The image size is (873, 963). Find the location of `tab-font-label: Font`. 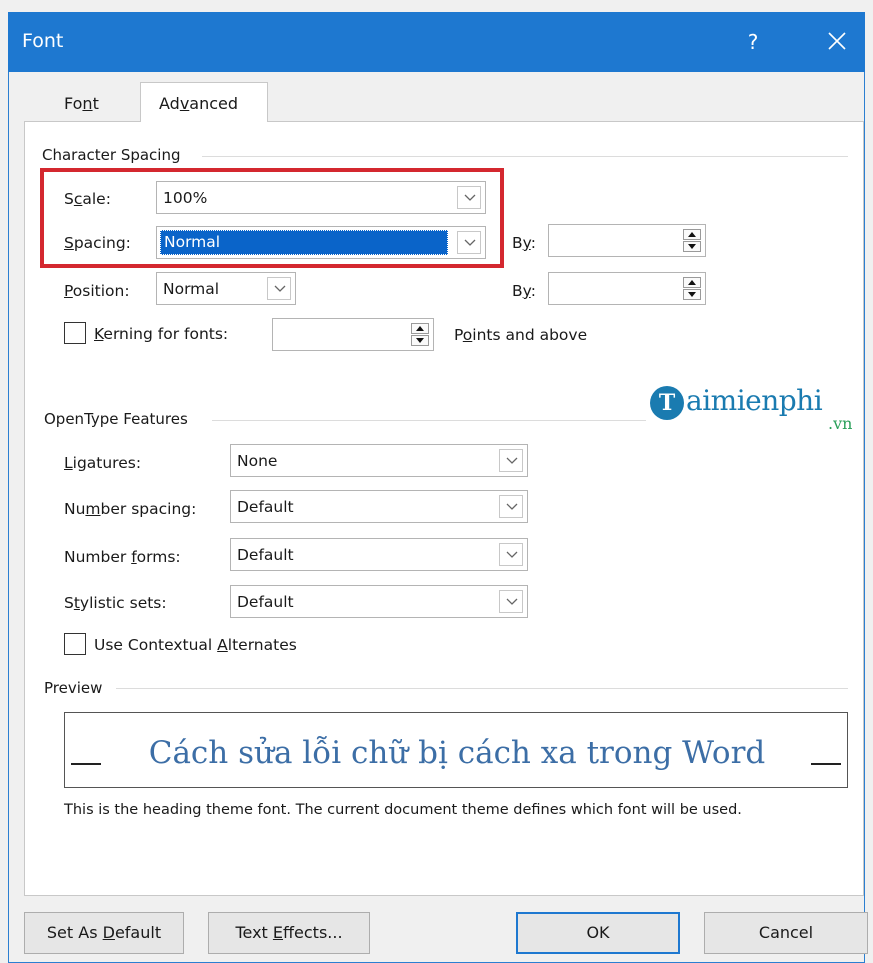

tab-font-label: Font is located at coordinates (81, 103).